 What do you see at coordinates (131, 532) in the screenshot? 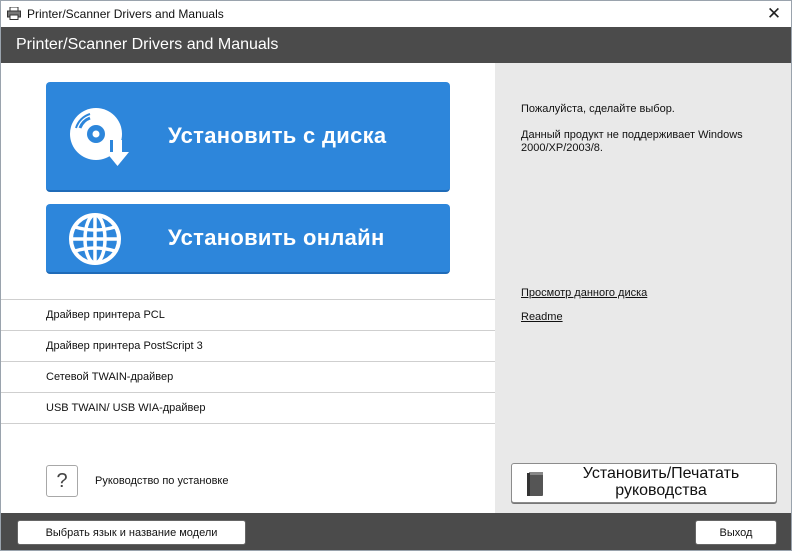
I see `select-language-model-button: Выбрать язык и название модели` at bounding box center [131, 532].